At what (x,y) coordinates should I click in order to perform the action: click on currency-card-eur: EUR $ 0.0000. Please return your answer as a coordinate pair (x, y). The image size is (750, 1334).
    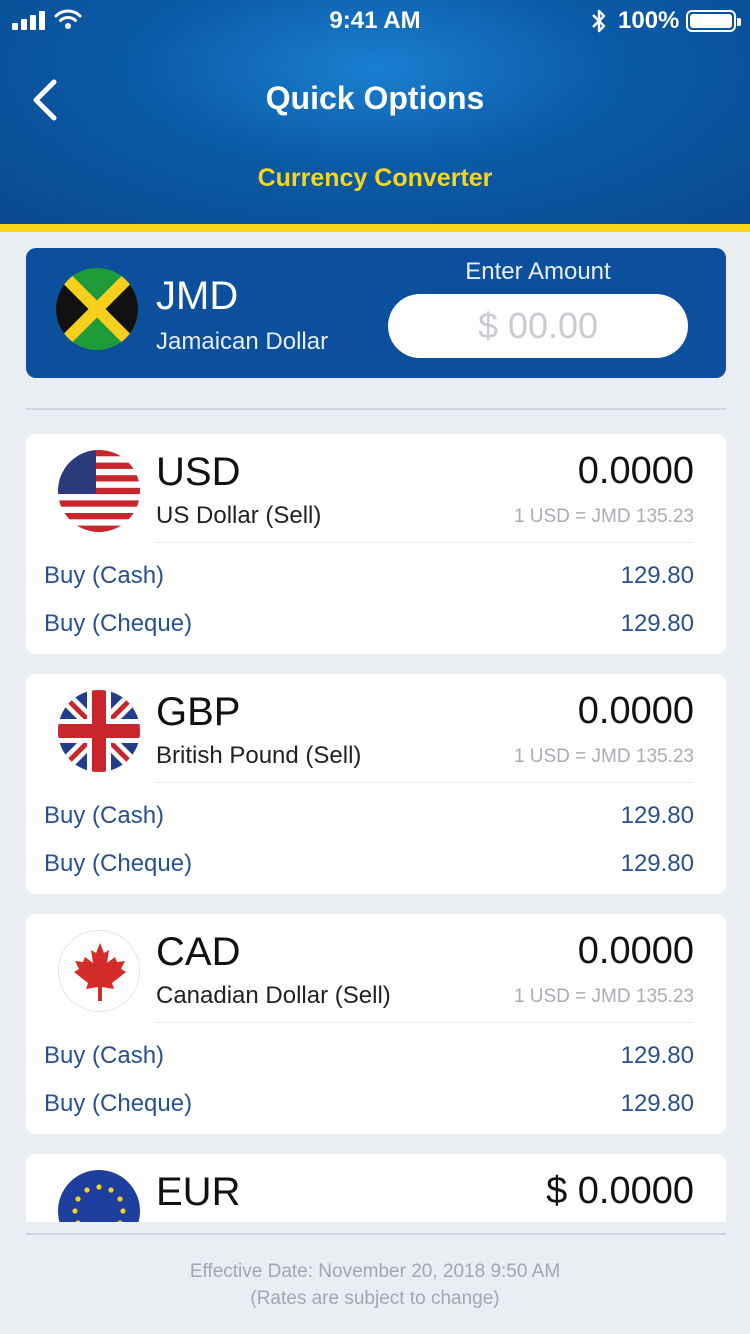
    Looking at the image, I should click on (376, 1188).